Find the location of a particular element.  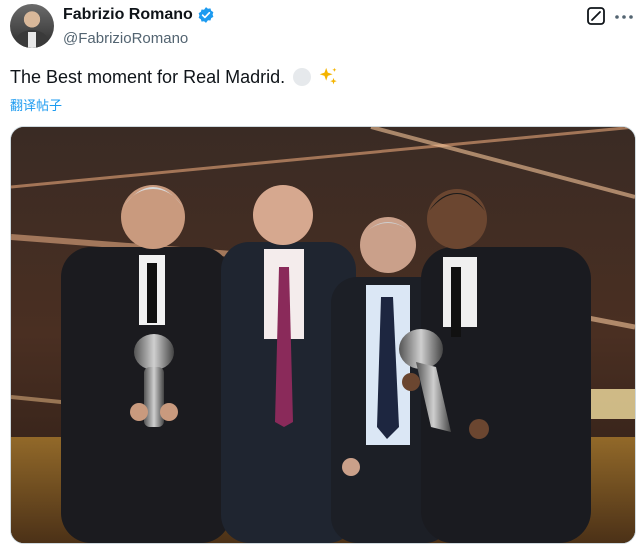

translate-post-link: 翻译帖子 is located at coordinates (36, 104).